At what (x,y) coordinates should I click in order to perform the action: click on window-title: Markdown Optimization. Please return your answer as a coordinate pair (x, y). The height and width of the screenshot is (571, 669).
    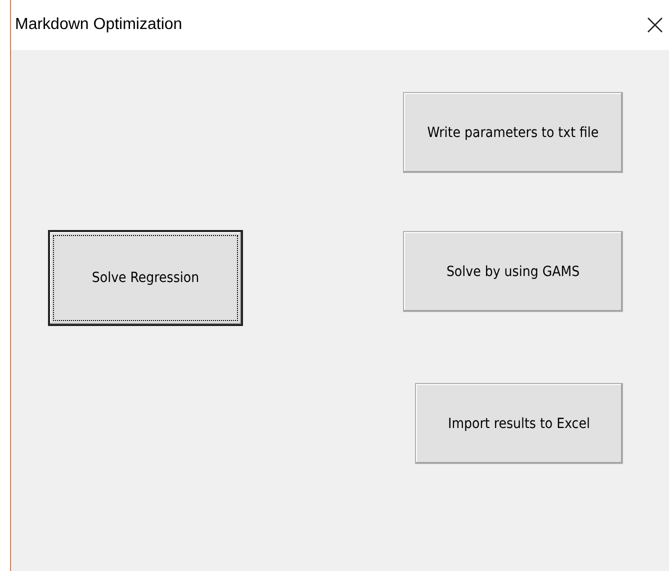
    Looking at the image, I should click on (98, 25).